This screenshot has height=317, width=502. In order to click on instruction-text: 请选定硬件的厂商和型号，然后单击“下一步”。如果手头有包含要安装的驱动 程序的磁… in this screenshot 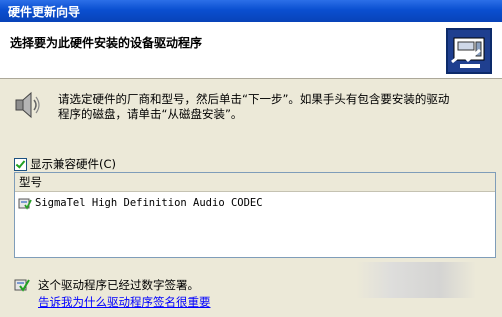, I will do `click(273, 107)`.